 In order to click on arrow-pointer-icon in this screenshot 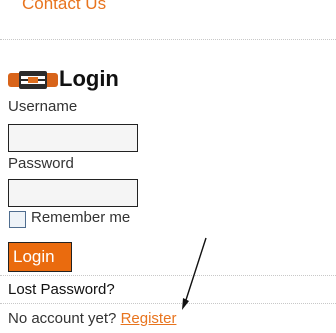, I will do `click(194, 273)`.